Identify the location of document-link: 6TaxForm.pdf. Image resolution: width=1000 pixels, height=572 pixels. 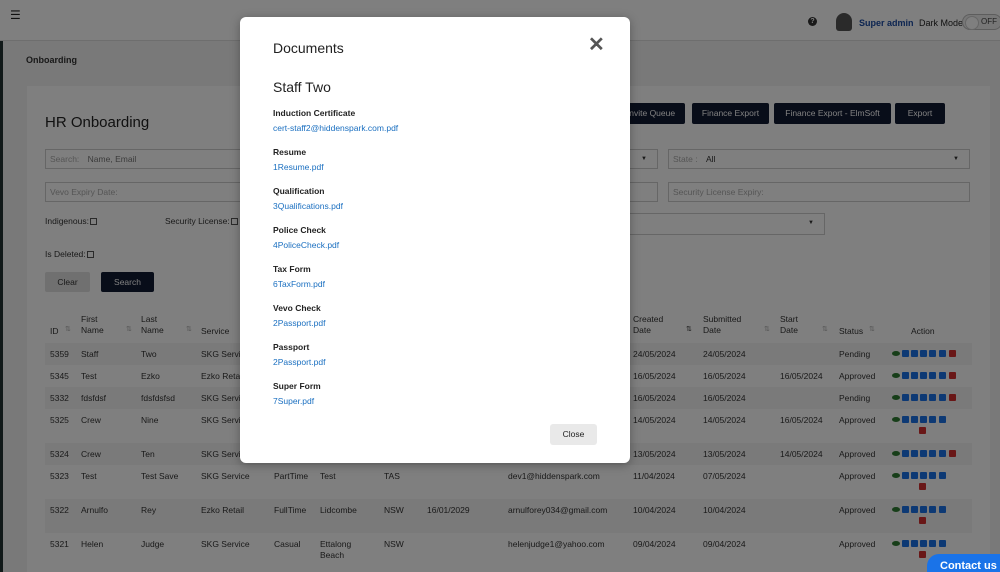
(299, 284).